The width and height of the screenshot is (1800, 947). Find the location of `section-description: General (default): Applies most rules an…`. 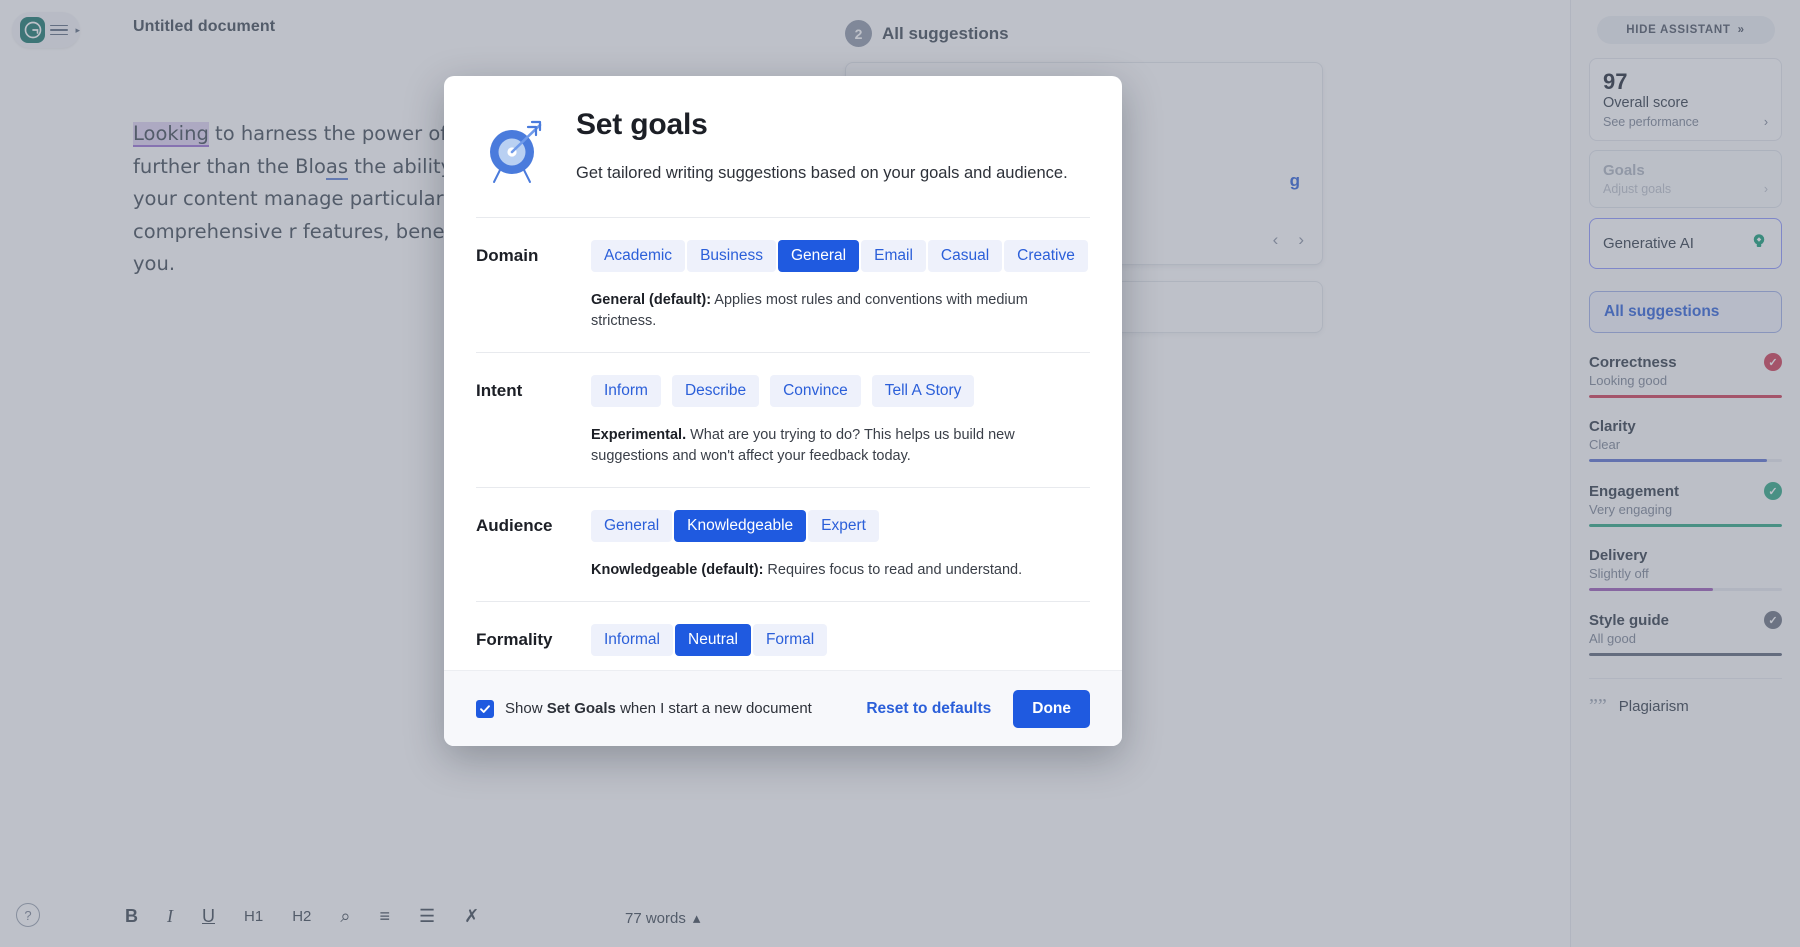

section-description: General (default): Applies most rules an… is located at coordinates (831, 311).